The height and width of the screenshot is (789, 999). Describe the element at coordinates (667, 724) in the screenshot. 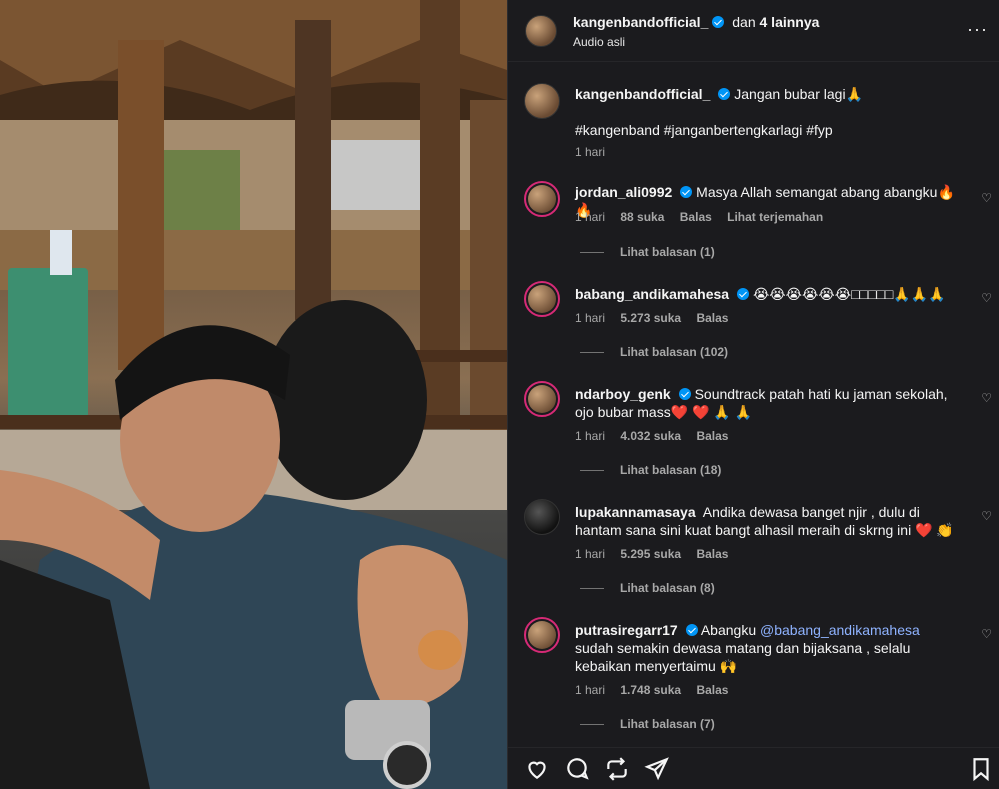

I see `view-replies-label: Lihat balasan (7)` at that location.